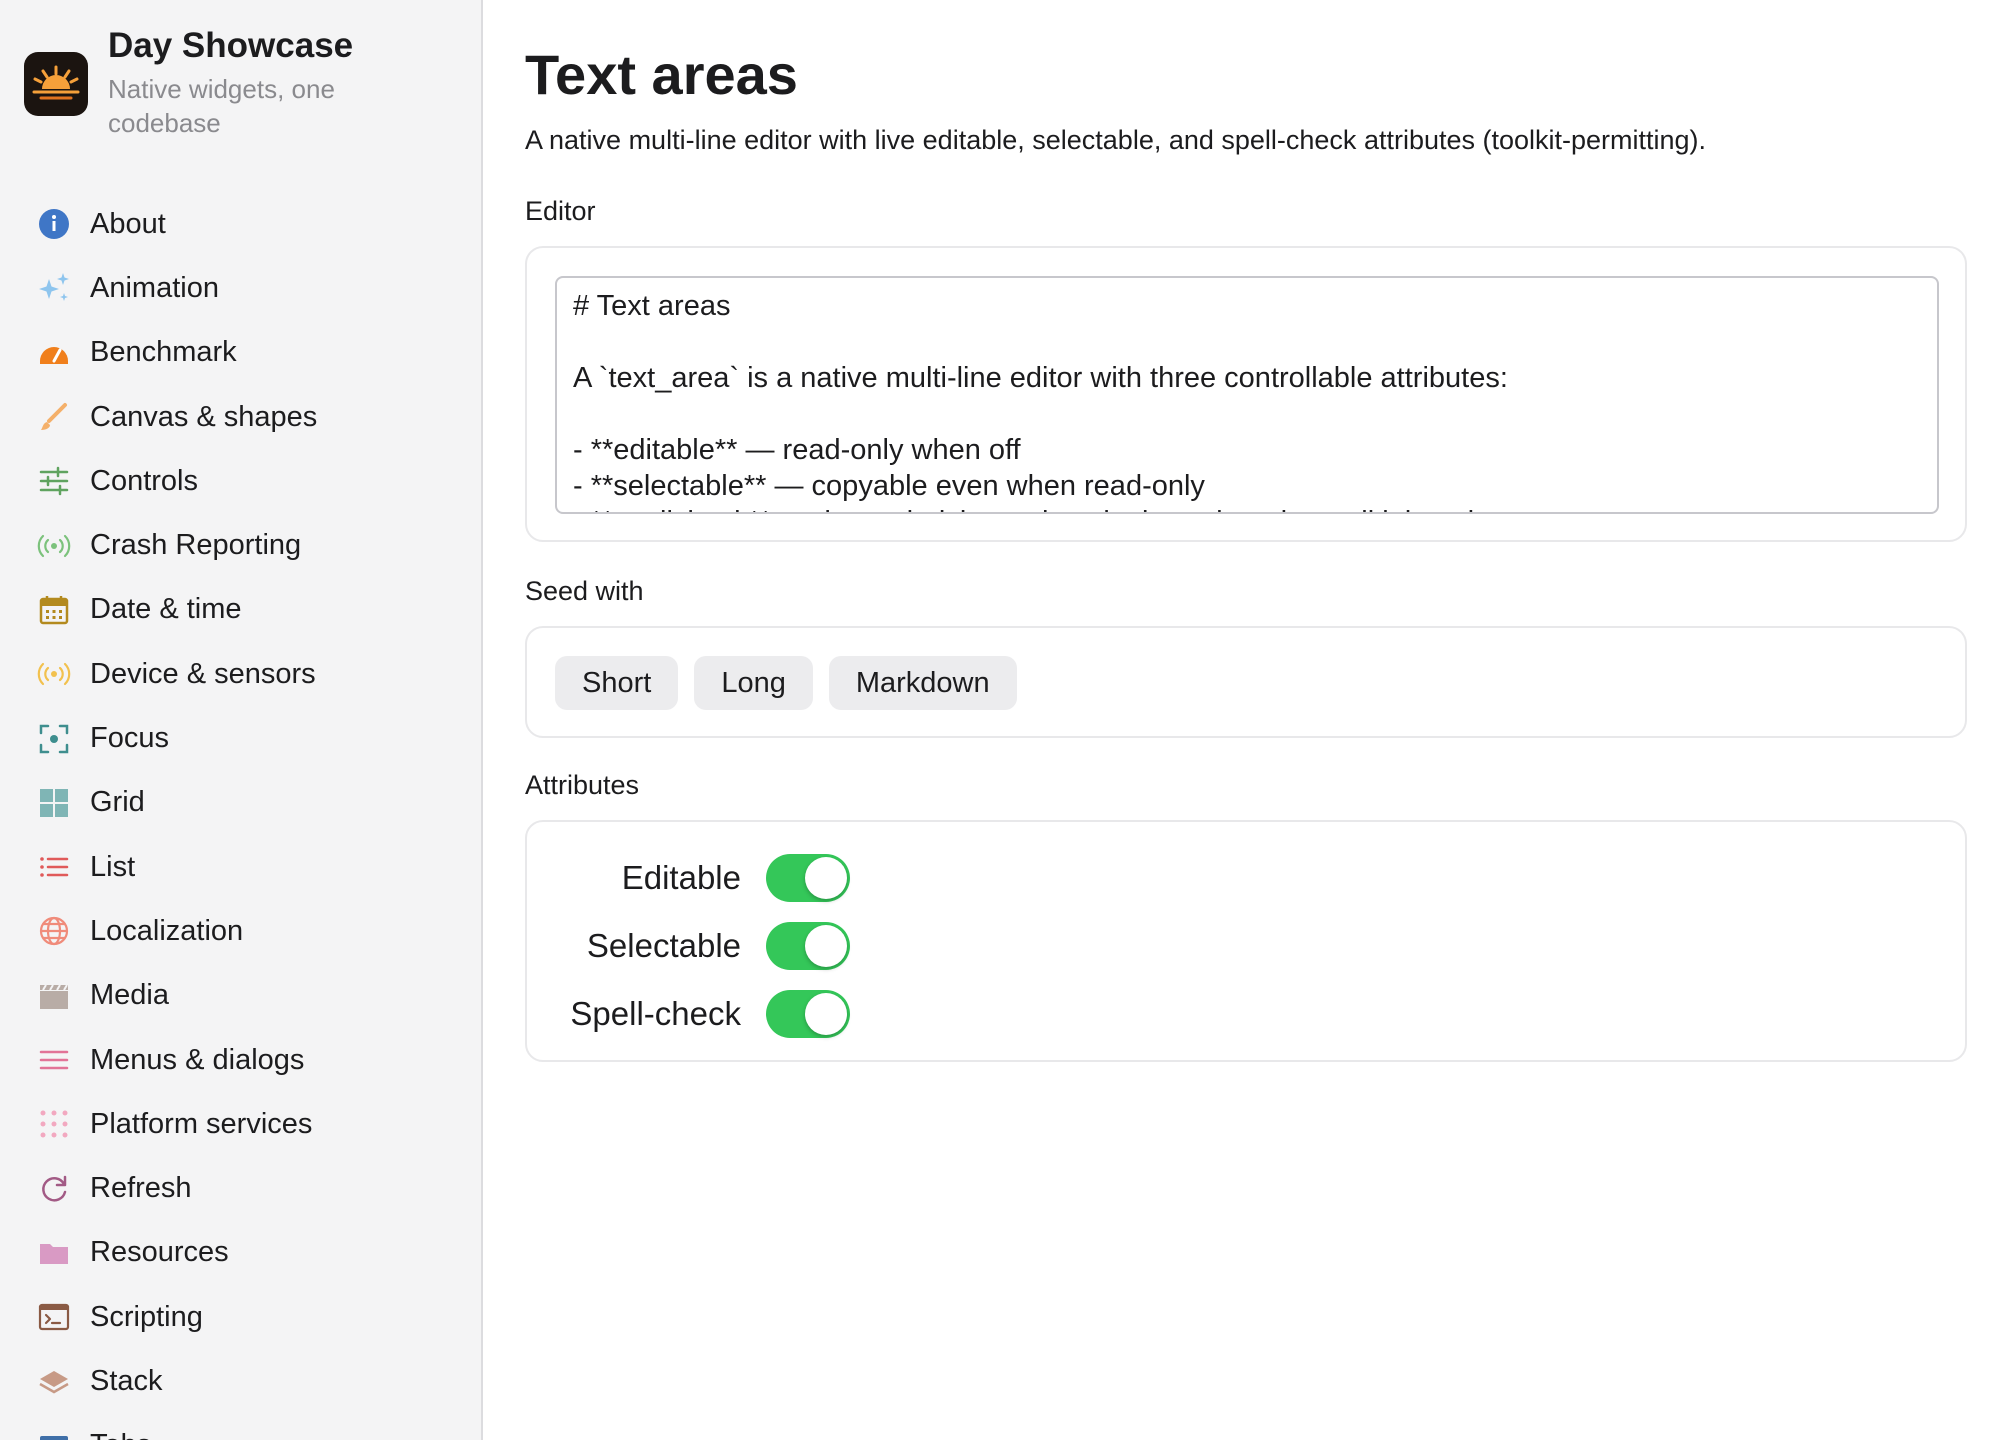 The height and width of the screenshot is (1440, 2000). What do you see at coordinates (167, 930) in the screenshot?
I see `sidebar-item-label: Localization` at bounding box center [167, 930].